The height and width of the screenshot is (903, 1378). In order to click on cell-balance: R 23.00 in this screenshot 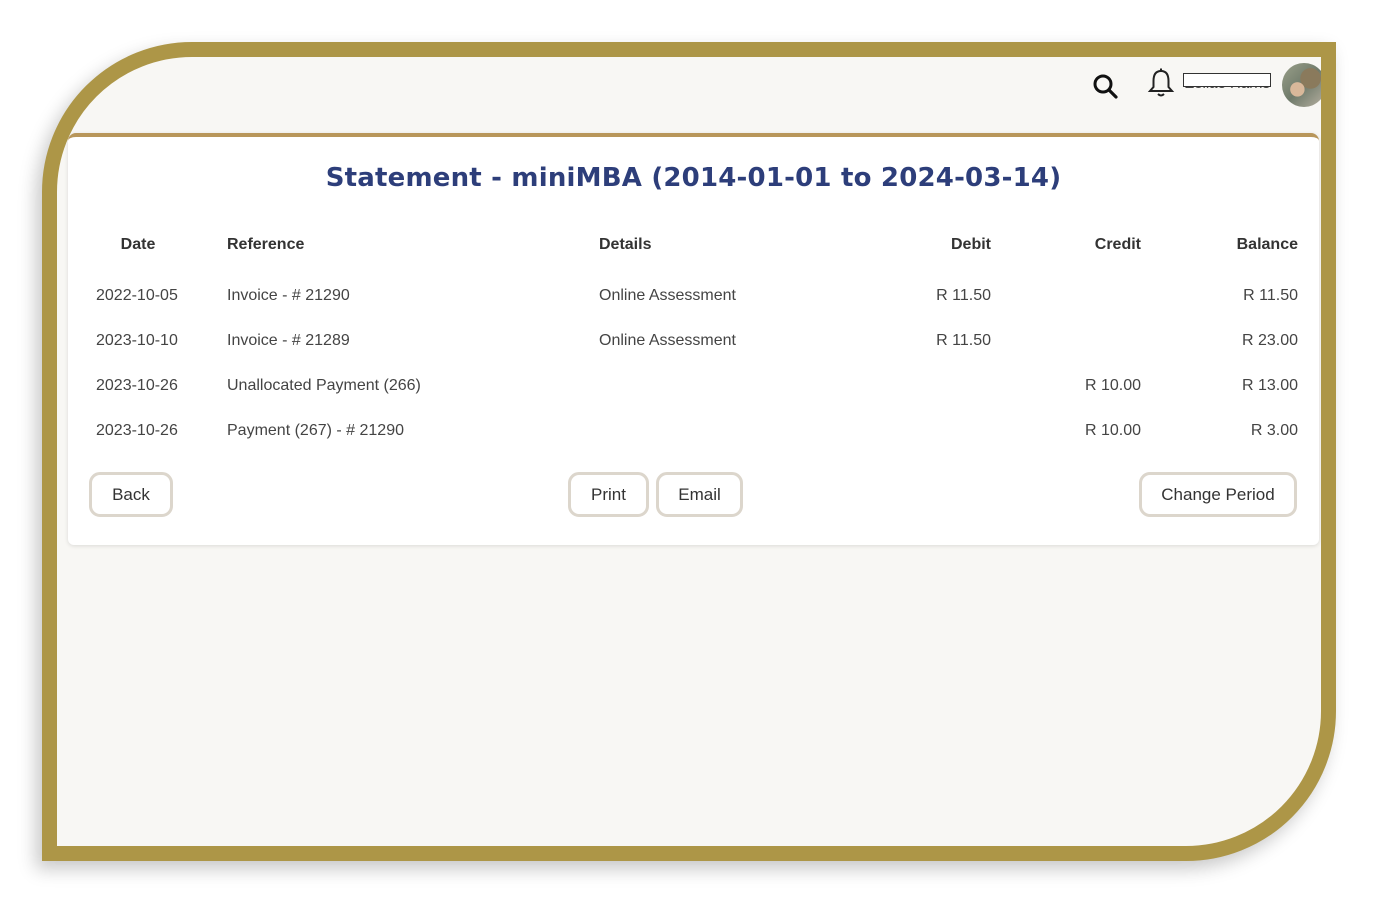, I will do `click(1269, 340)`.